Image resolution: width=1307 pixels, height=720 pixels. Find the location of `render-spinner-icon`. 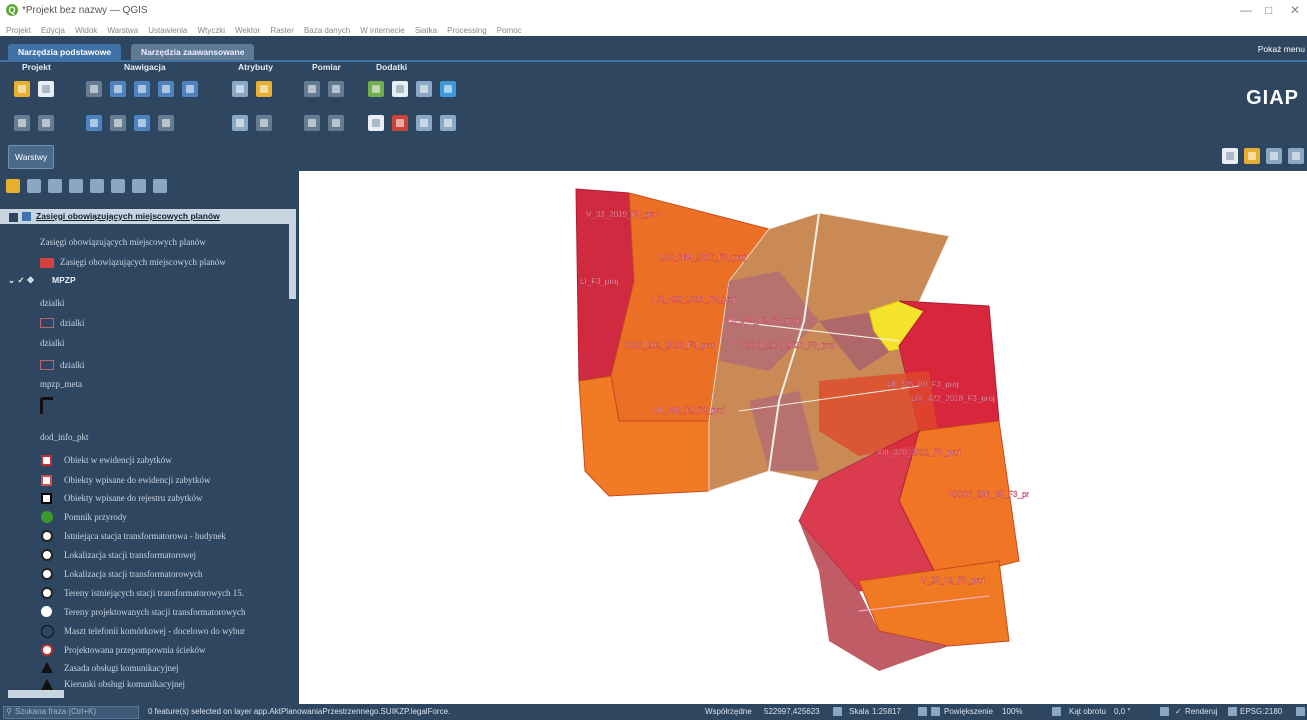

render-spinner-icon is located at coordinates (1164, 711).